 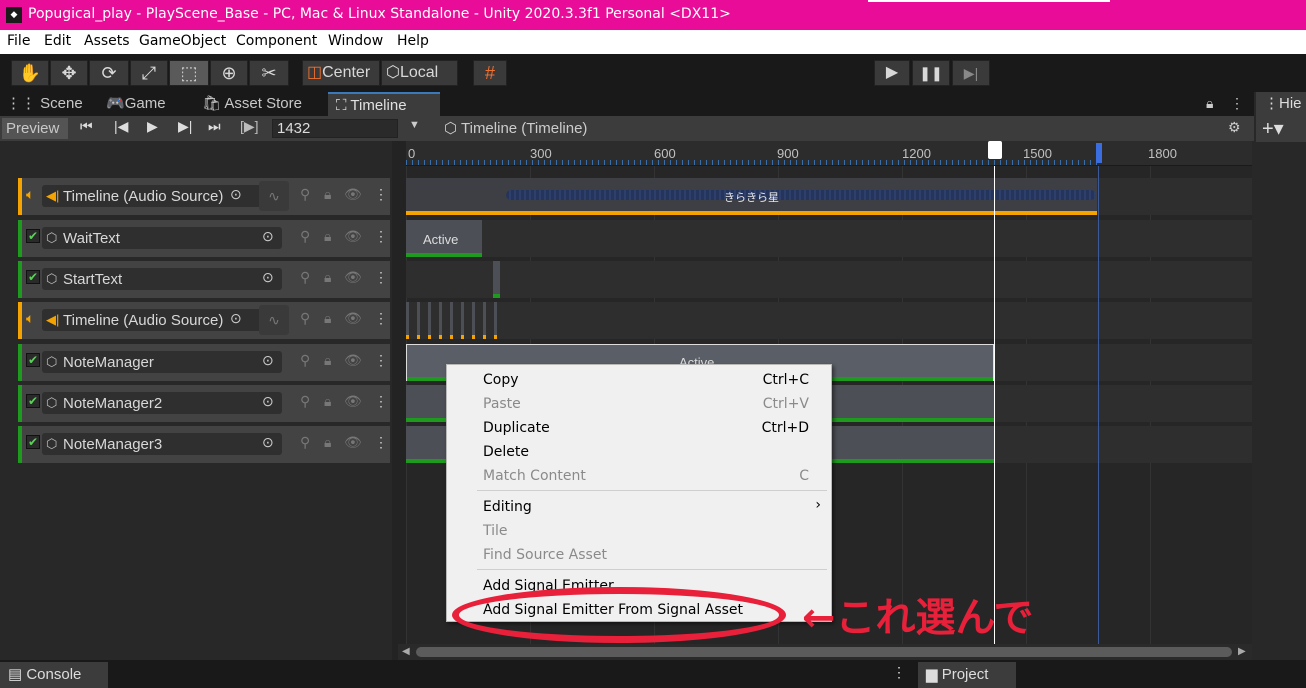 What do you see at coordinates (496, 279) in the screenshot?
I see `activation-clip` at bounding box center [496, 279].